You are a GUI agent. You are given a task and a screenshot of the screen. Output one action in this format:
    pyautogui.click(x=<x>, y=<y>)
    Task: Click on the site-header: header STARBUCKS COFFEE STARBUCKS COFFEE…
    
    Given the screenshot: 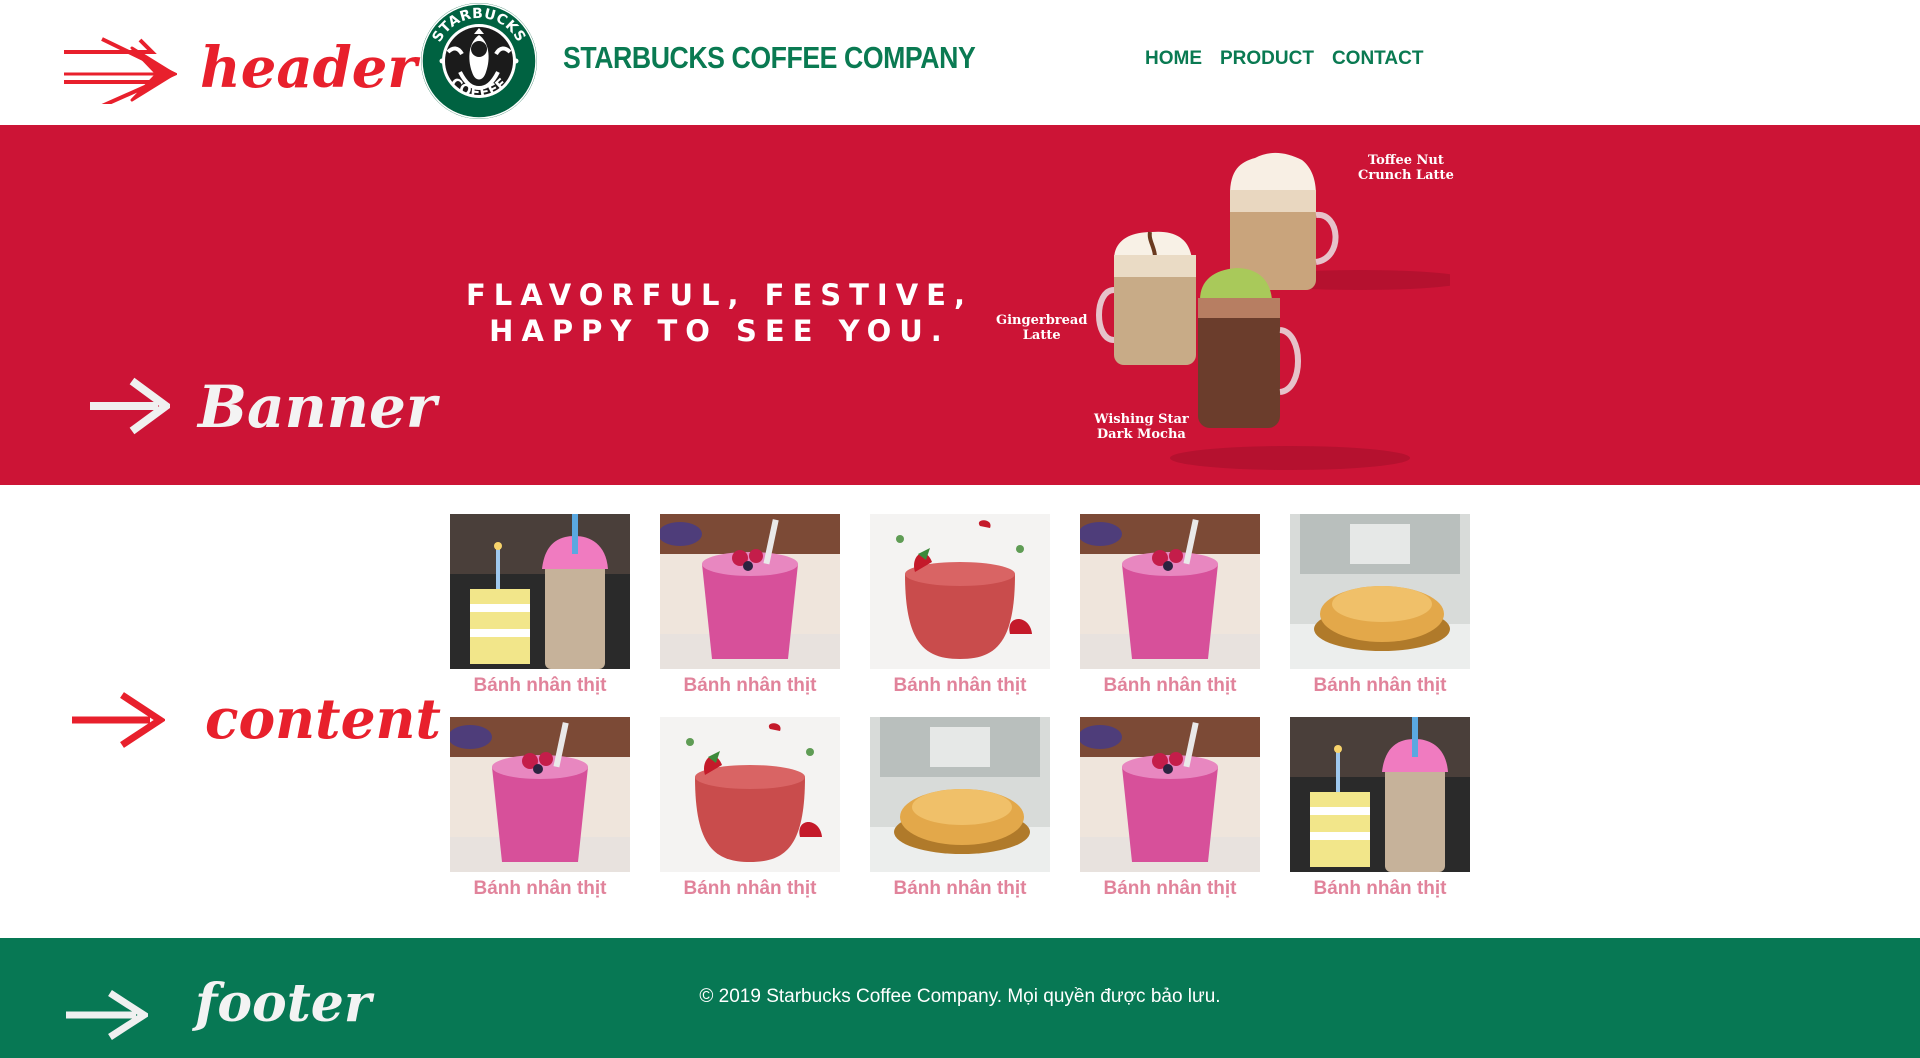 What is the action you would take?
    pyautogui.click(x=960, y=62)
    